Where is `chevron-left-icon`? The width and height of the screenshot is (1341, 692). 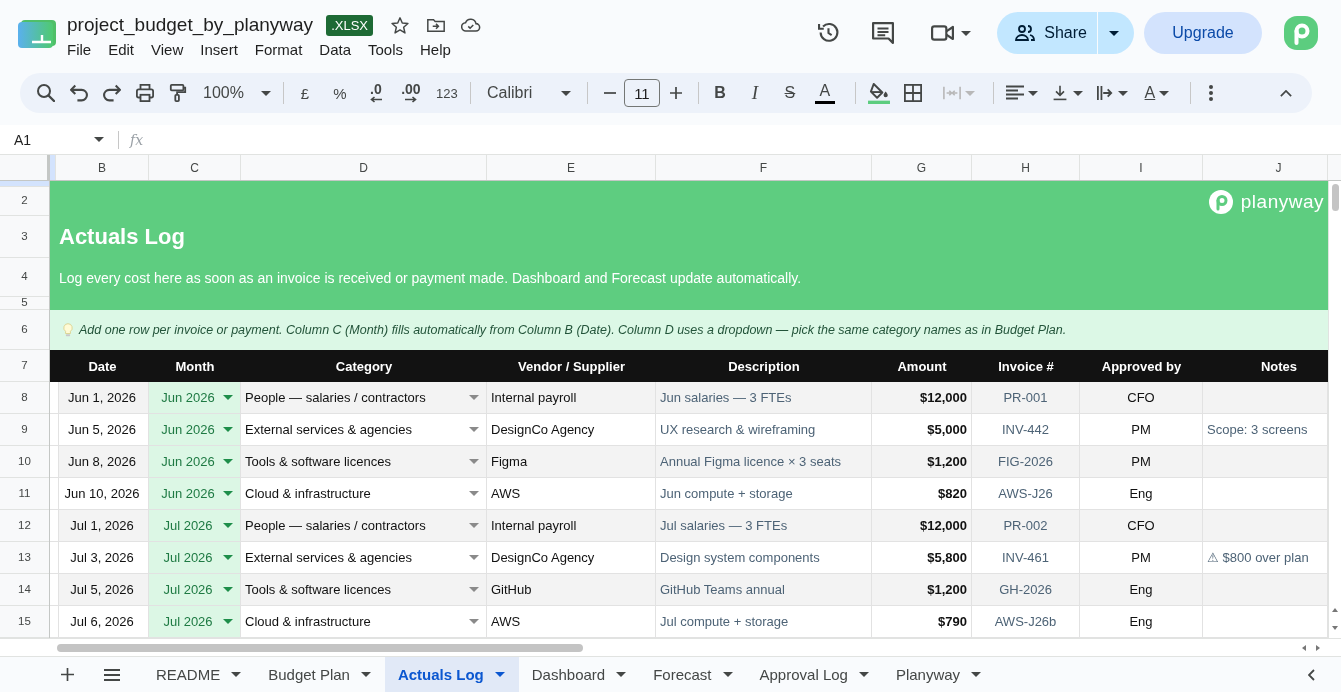
chevron-left-icon is located at coordinates (1311, 674).